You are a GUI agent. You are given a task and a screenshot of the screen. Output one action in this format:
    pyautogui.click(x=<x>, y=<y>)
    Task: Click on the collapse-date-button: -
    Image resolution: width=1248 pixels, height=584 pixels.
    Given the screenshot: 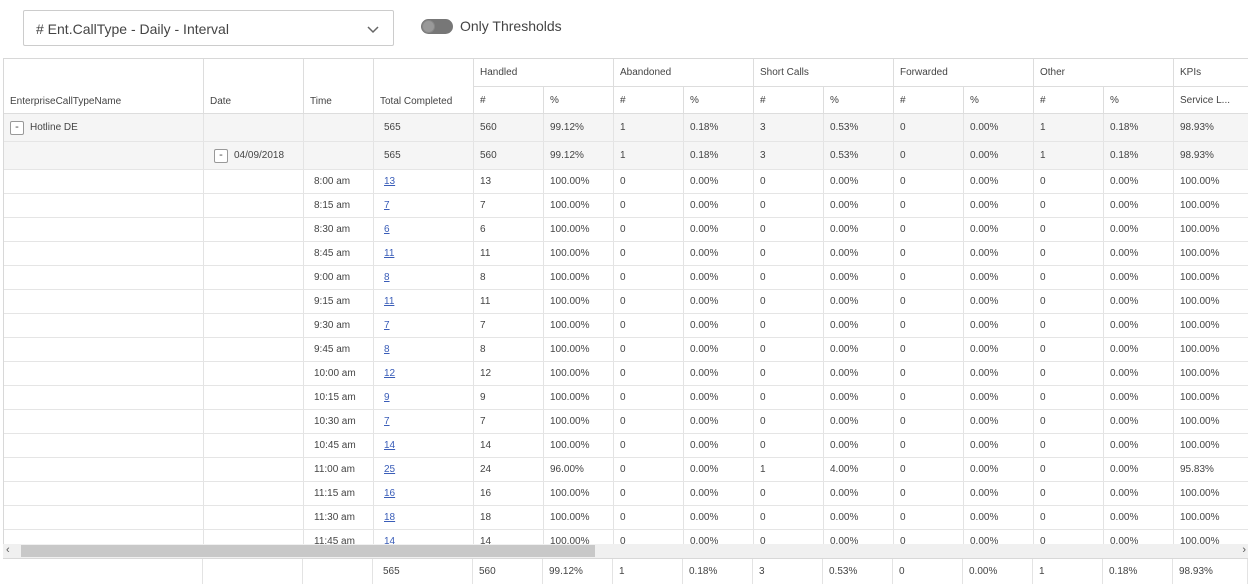 What is the action you would take?
    pyautogui.click(x=221, y=155)
    